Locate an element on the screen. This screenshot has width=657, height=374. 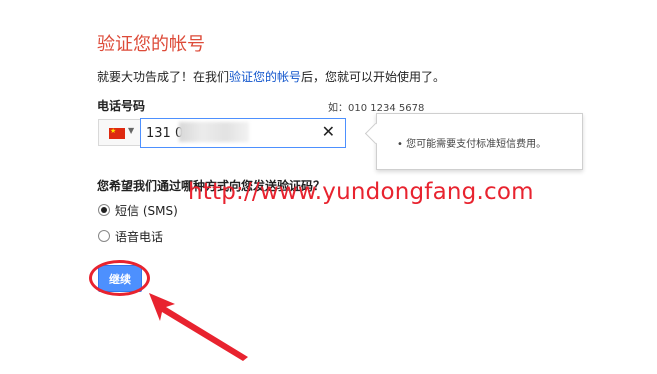
intro-after: 后，您就可以开始使用了。 is located at coordinates (373, 77).